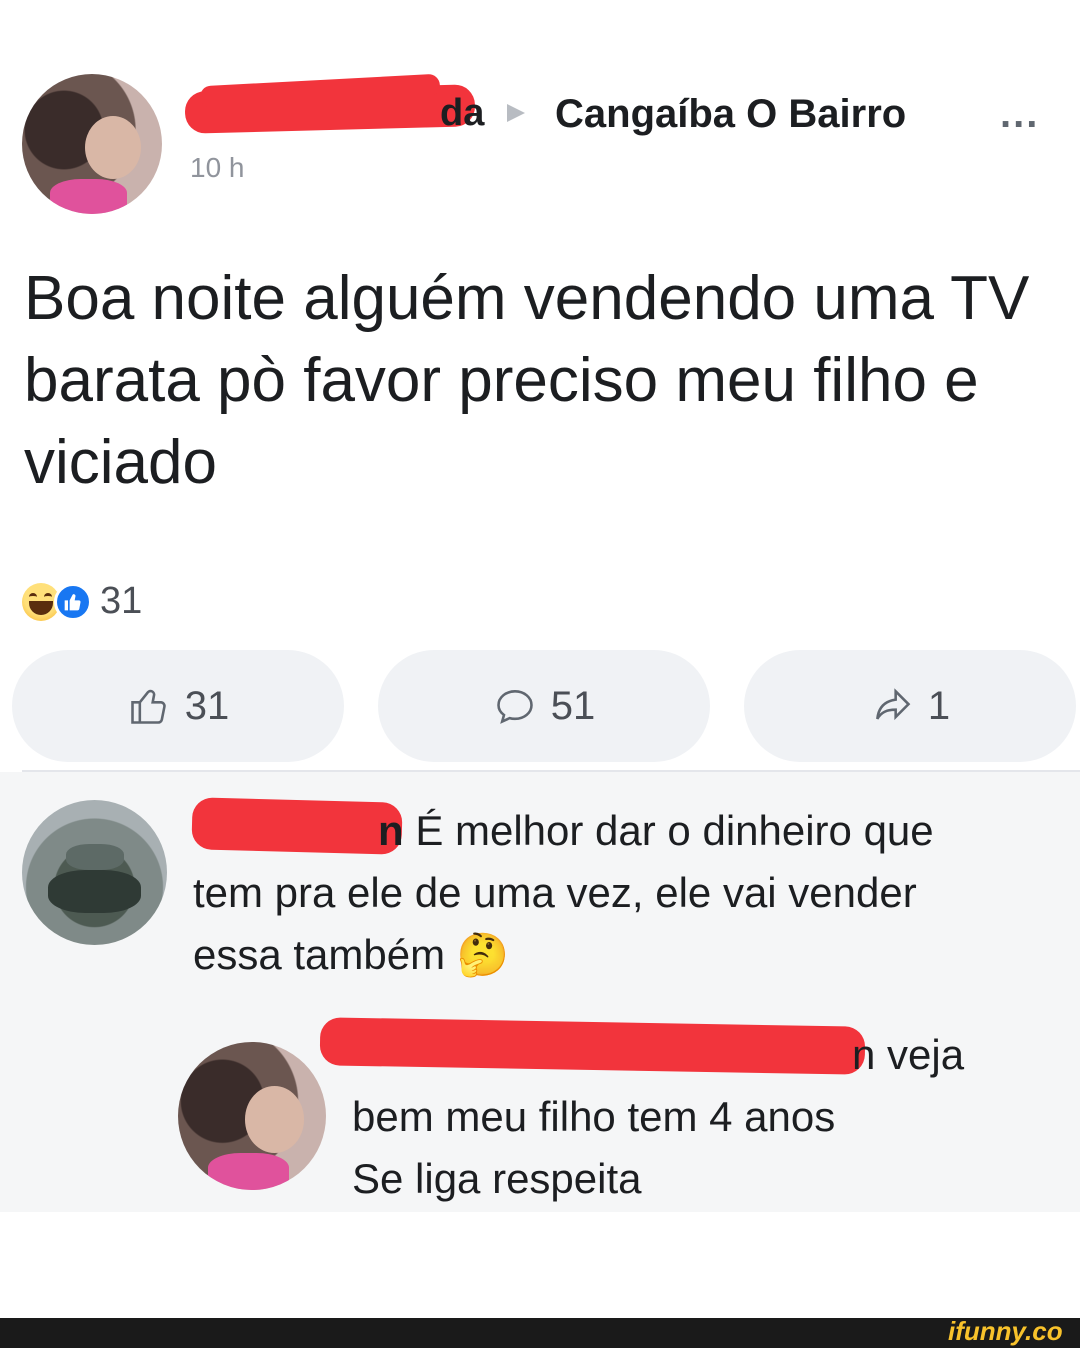 Image resolution: width=1080 pixels, height=1348 pixels. I want to click on watermark-left: LENINJA.COM.BR, so click(110, 1293).